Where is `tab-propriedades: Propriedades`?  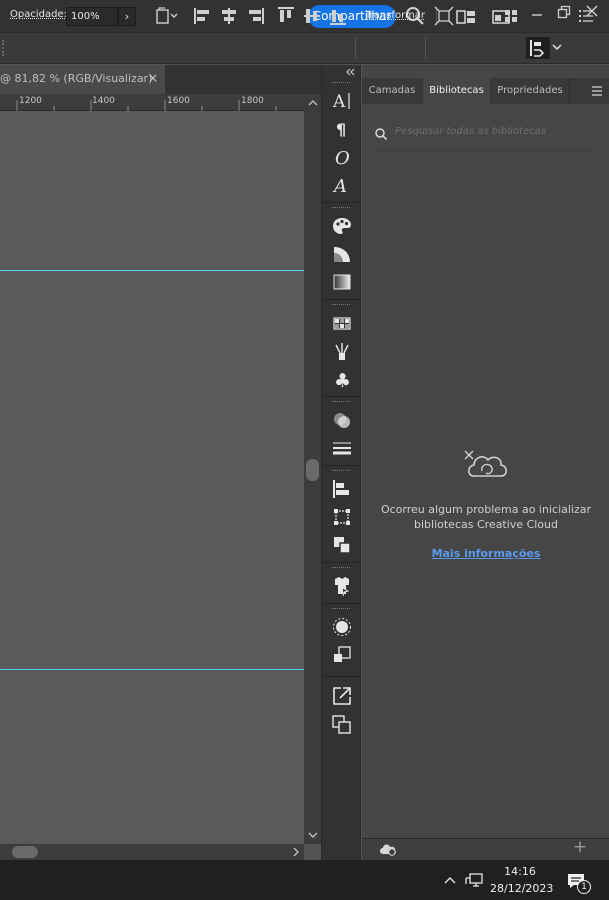 tab-propriedades: Propriedades is located at coordinates (530, 91).